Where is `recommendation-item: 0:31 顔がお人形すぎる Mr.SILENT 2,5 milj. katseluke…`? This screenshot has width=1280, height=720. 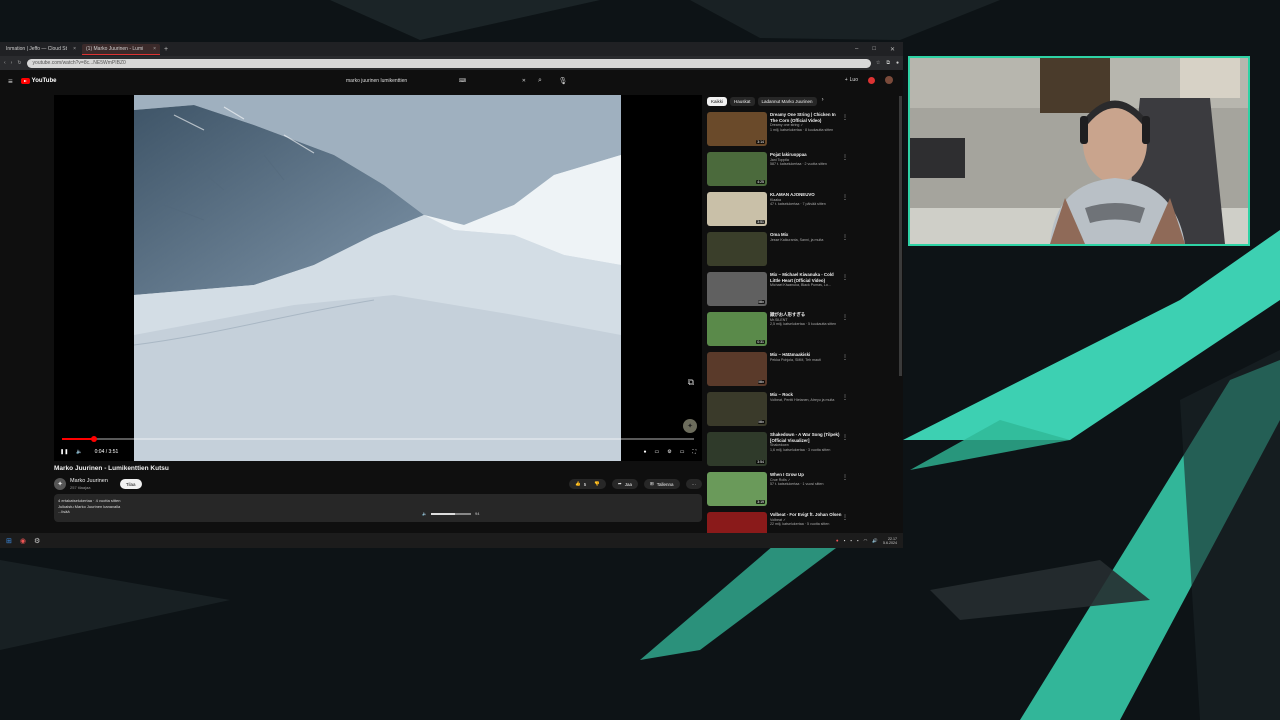 recommendation-item: 0:31 顔がお人形すぎる Mr.SILENT 2,5 milj. katseluke… is located at coordinates (779, 332).